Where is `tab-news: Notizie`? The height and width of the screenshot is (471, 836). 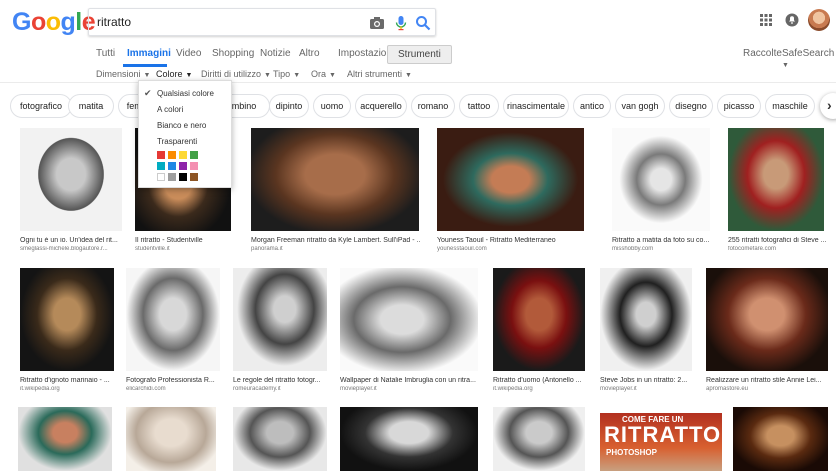 tab-news: Notizie is located at coordinates (275, 53).